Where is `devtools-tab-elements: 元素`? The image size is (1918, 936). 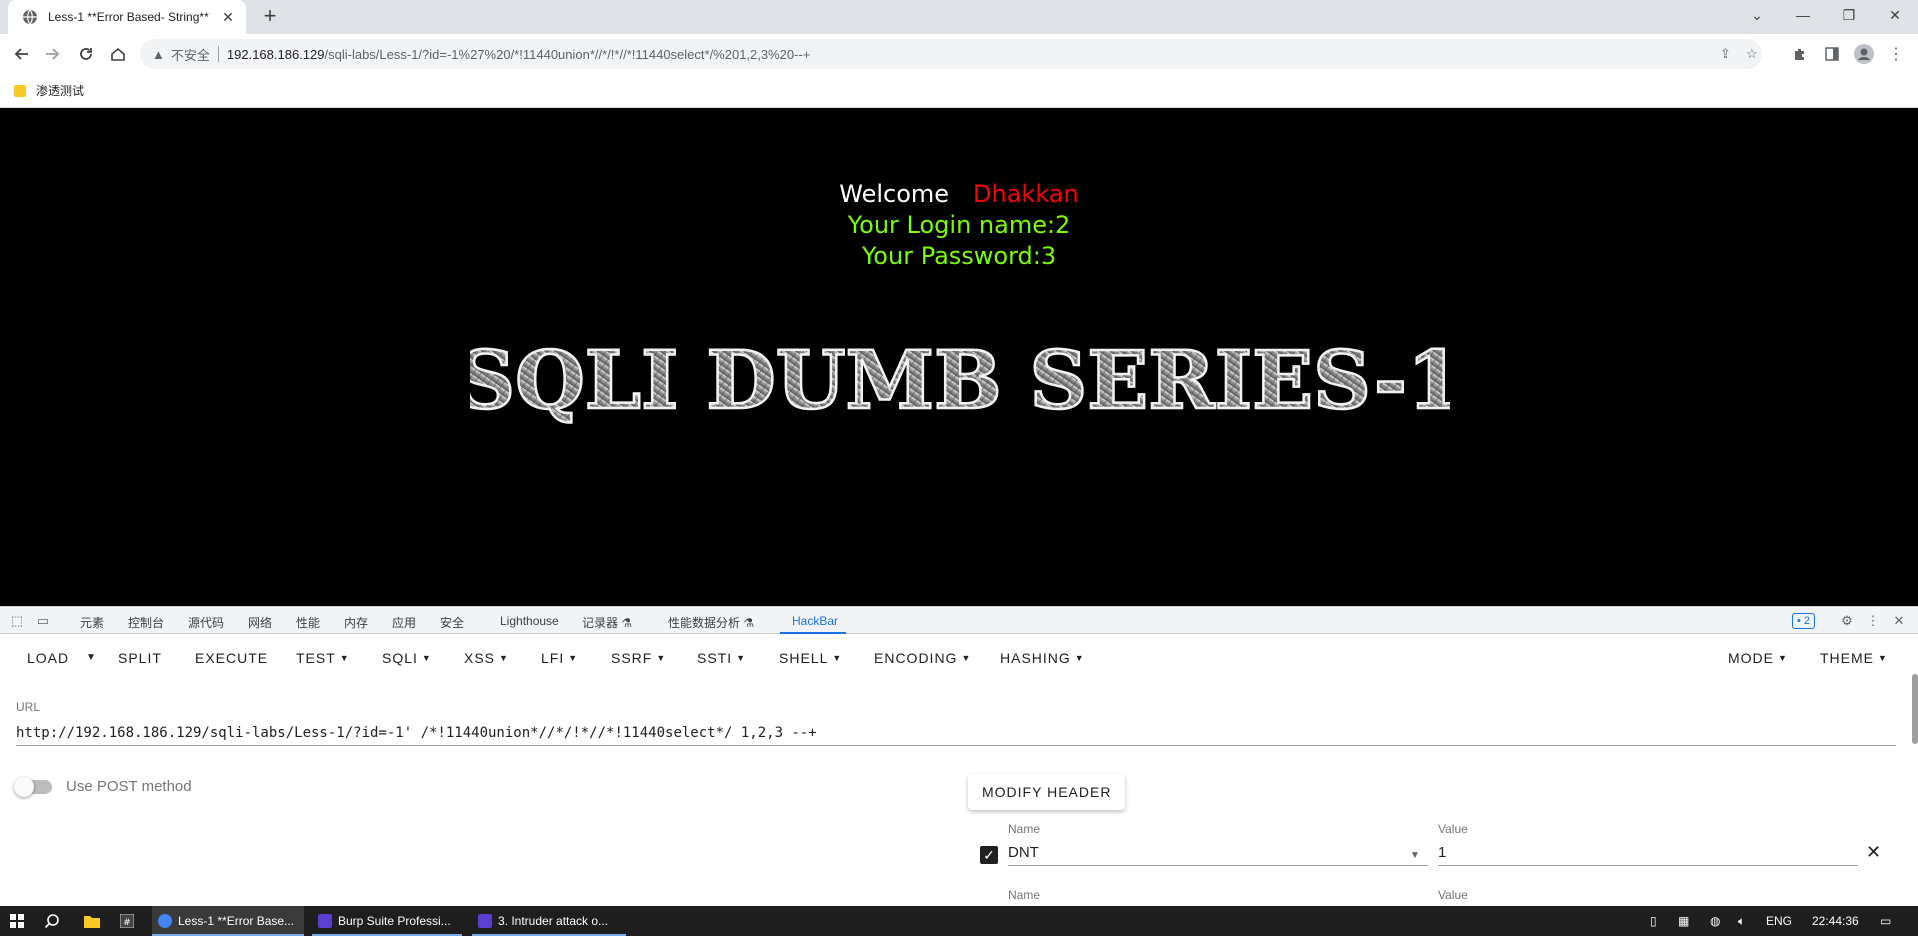 devtools-tab-elements: 元素 is located at coordinates (92, 622).